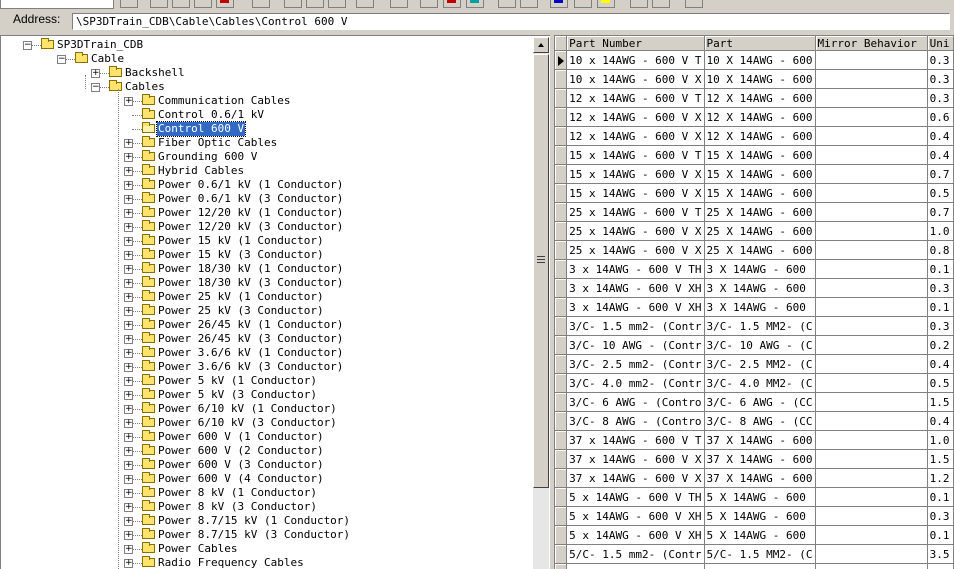 This screenshot has height=569, width=954. I want to click on table-row: 5/C- 10 AWG - (Contr5/C- 10 AWG - (C 0.4, so click(754, 566).